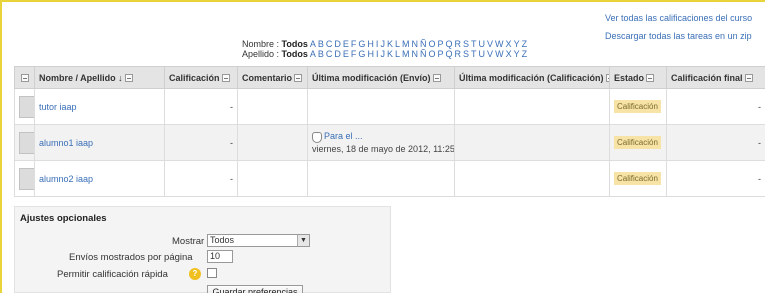 The width and height of the screenshot is (765, 293). Describe the element at coordinates (295, 54) in the screenshot. I see `last-name-all: Todos` at that location.